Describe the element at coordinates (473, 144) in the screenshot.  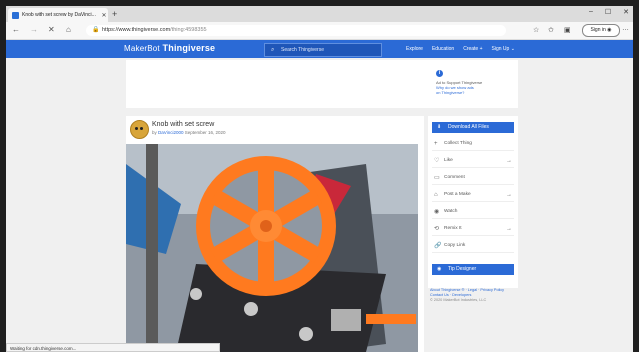
I see `action-collect-thing: + Collect Thing` at that location.